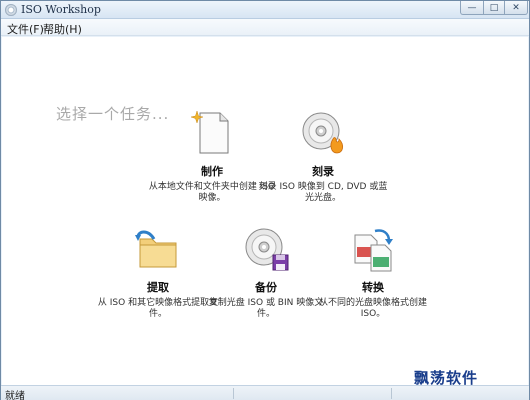  I want to click on task-convert: 转换 从不同的光盘映像格式创建 ISO。, so click(373, 272).